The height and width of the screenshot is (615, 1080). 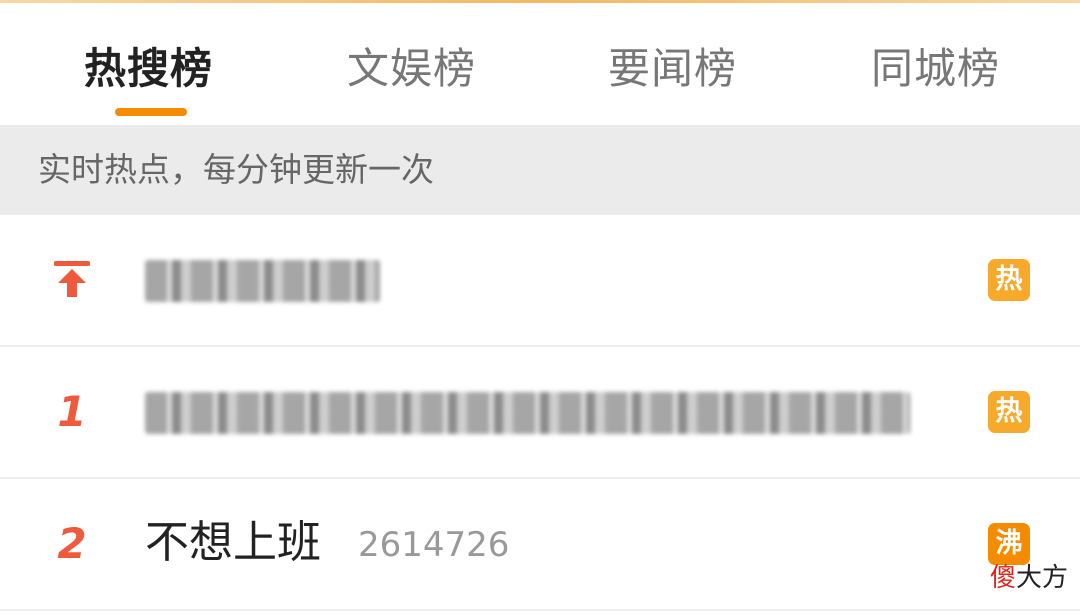 What do you see at coordinates (72, 279) in the screenshot?
I see `pin-top-icon` at bounding box center [72, 279].